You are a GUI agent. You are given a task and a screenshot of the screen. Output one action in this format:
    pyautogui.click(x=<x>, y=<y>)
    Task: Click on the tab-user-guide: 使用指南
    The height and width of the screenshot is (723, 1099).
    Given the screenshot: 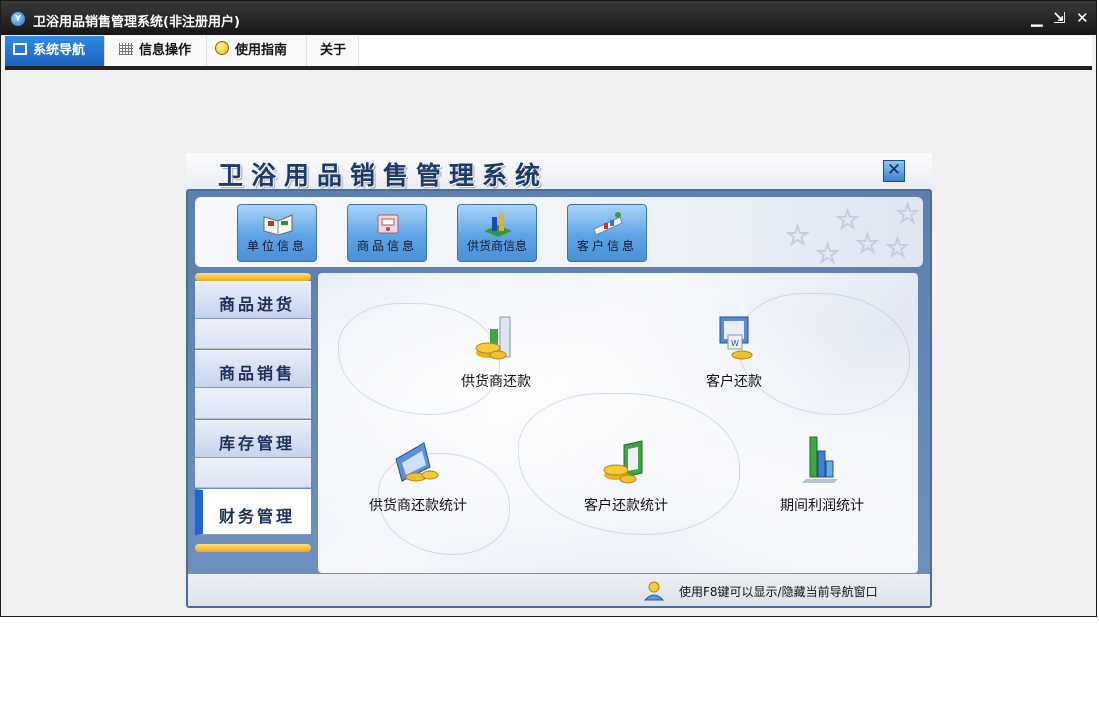 What is the action you would take?
    pyautogui.click(x=257, y=51)
    